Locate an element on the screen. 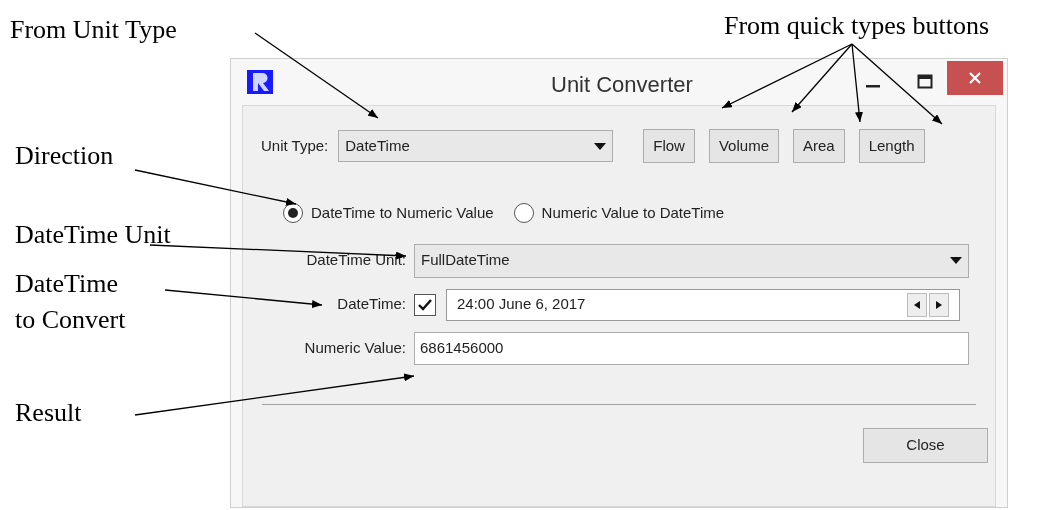 The width and height of the screenshot is (1054, 510). close-button: Close is located at coordinates (925, 445).